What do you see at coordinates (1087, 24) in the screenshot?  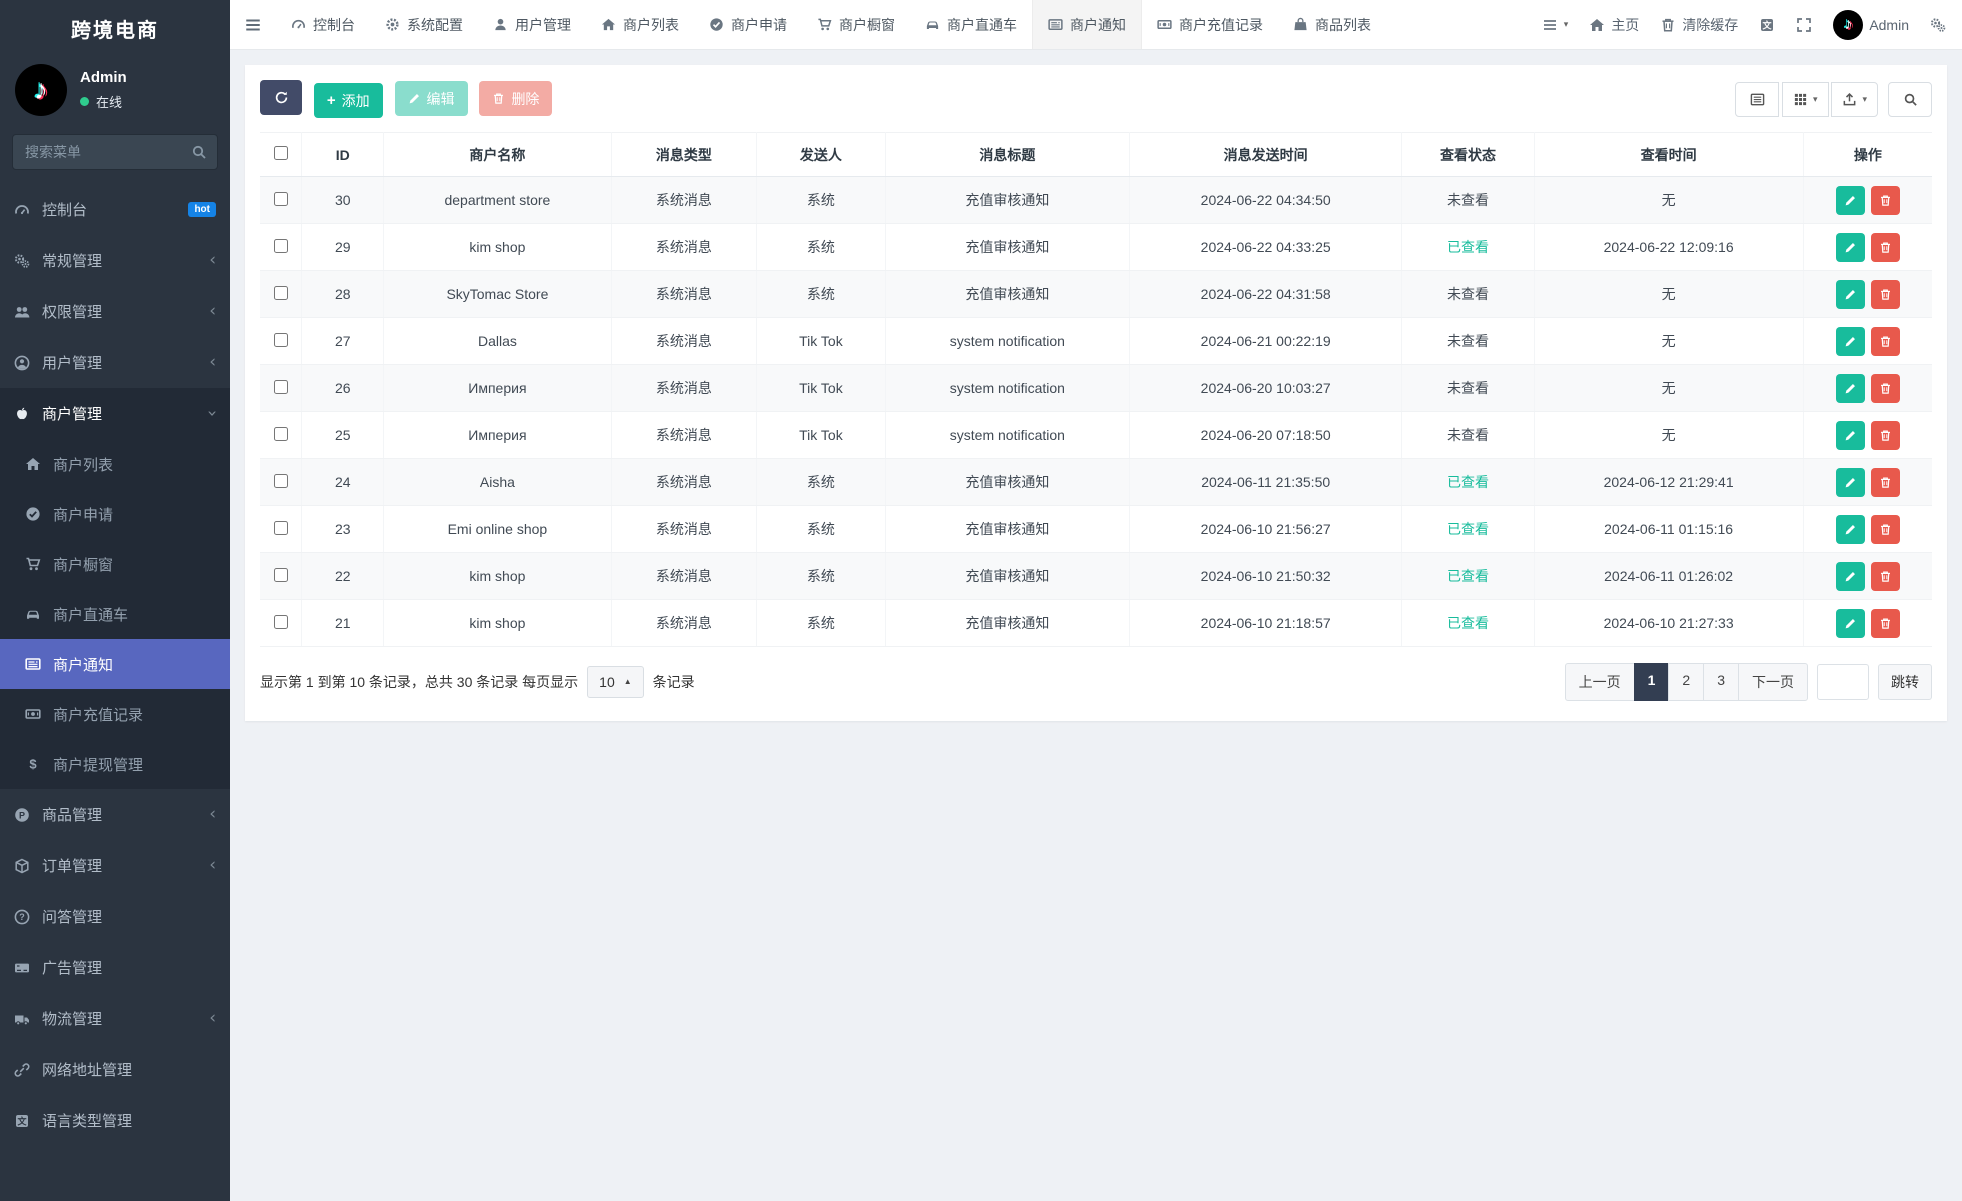 I see `tab-merchant-notice: 商户通知` at bounding box center [1087, 24].